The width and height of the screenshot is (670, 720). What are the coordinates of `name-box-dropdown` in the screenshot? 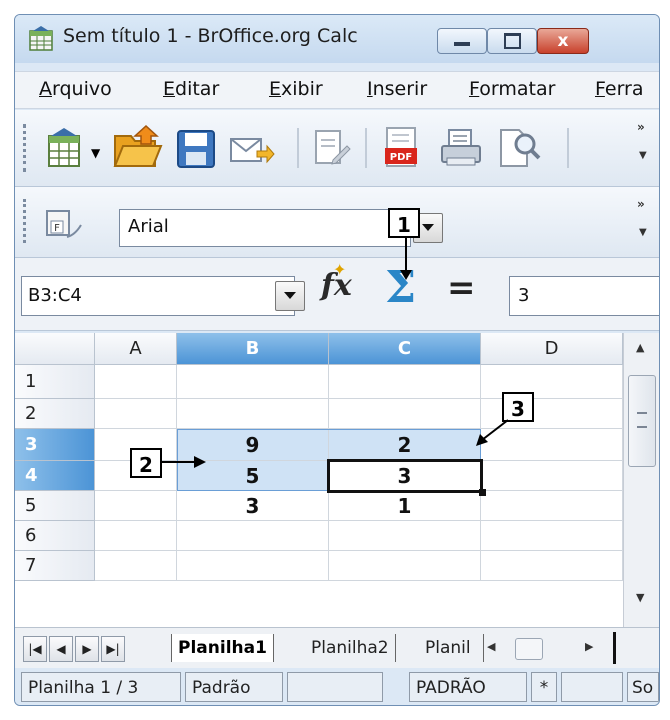 It's located at (290, 296).